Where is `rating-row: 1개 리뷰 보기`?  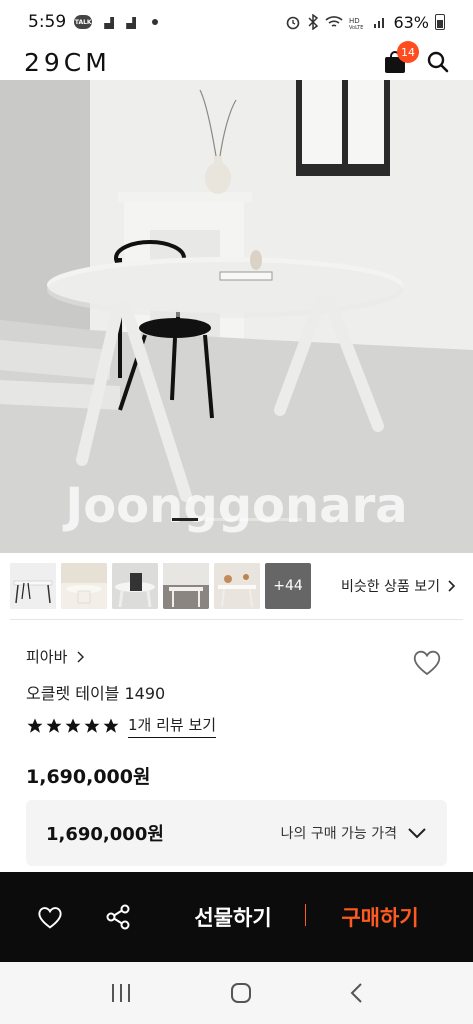 rating-row: 1개 리뷰 보기 is located at coordinates (121, 726).